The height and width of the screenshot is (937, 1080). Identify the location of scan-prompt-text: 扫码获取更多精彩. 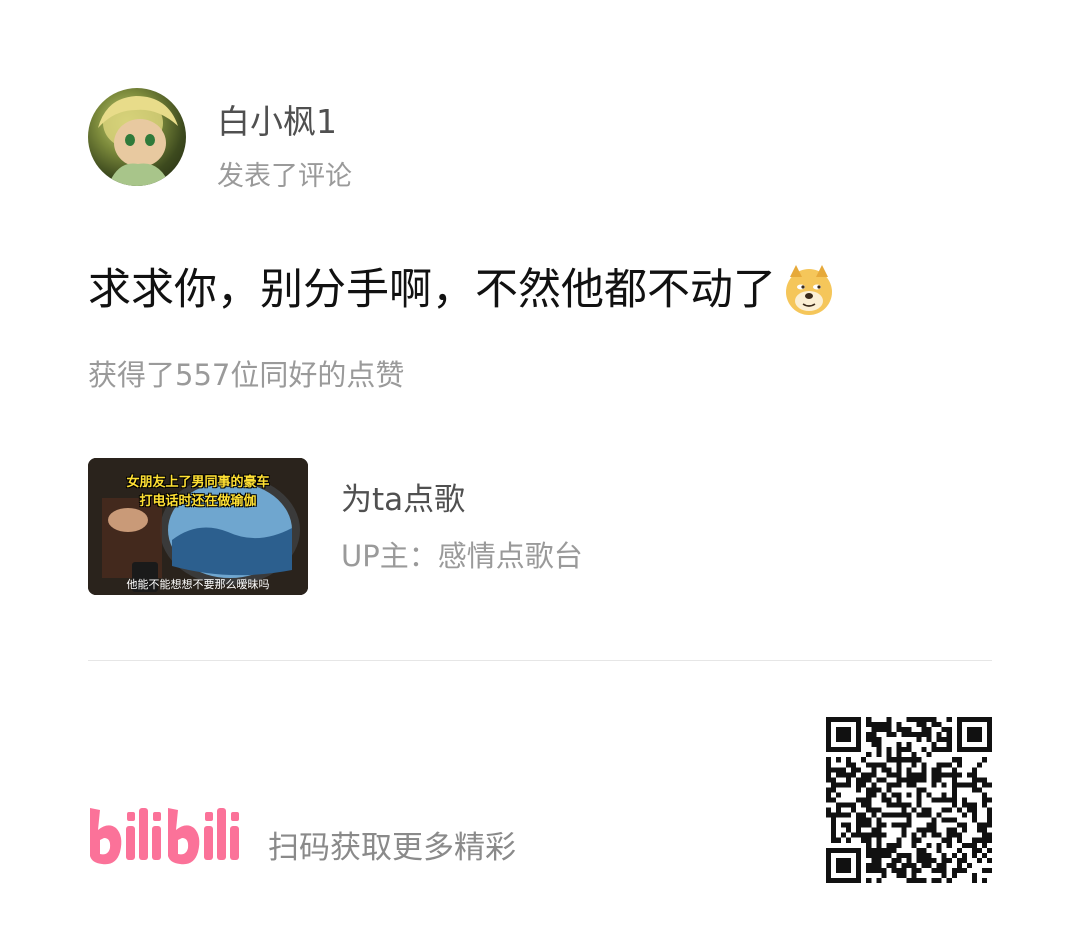
(392, 848).